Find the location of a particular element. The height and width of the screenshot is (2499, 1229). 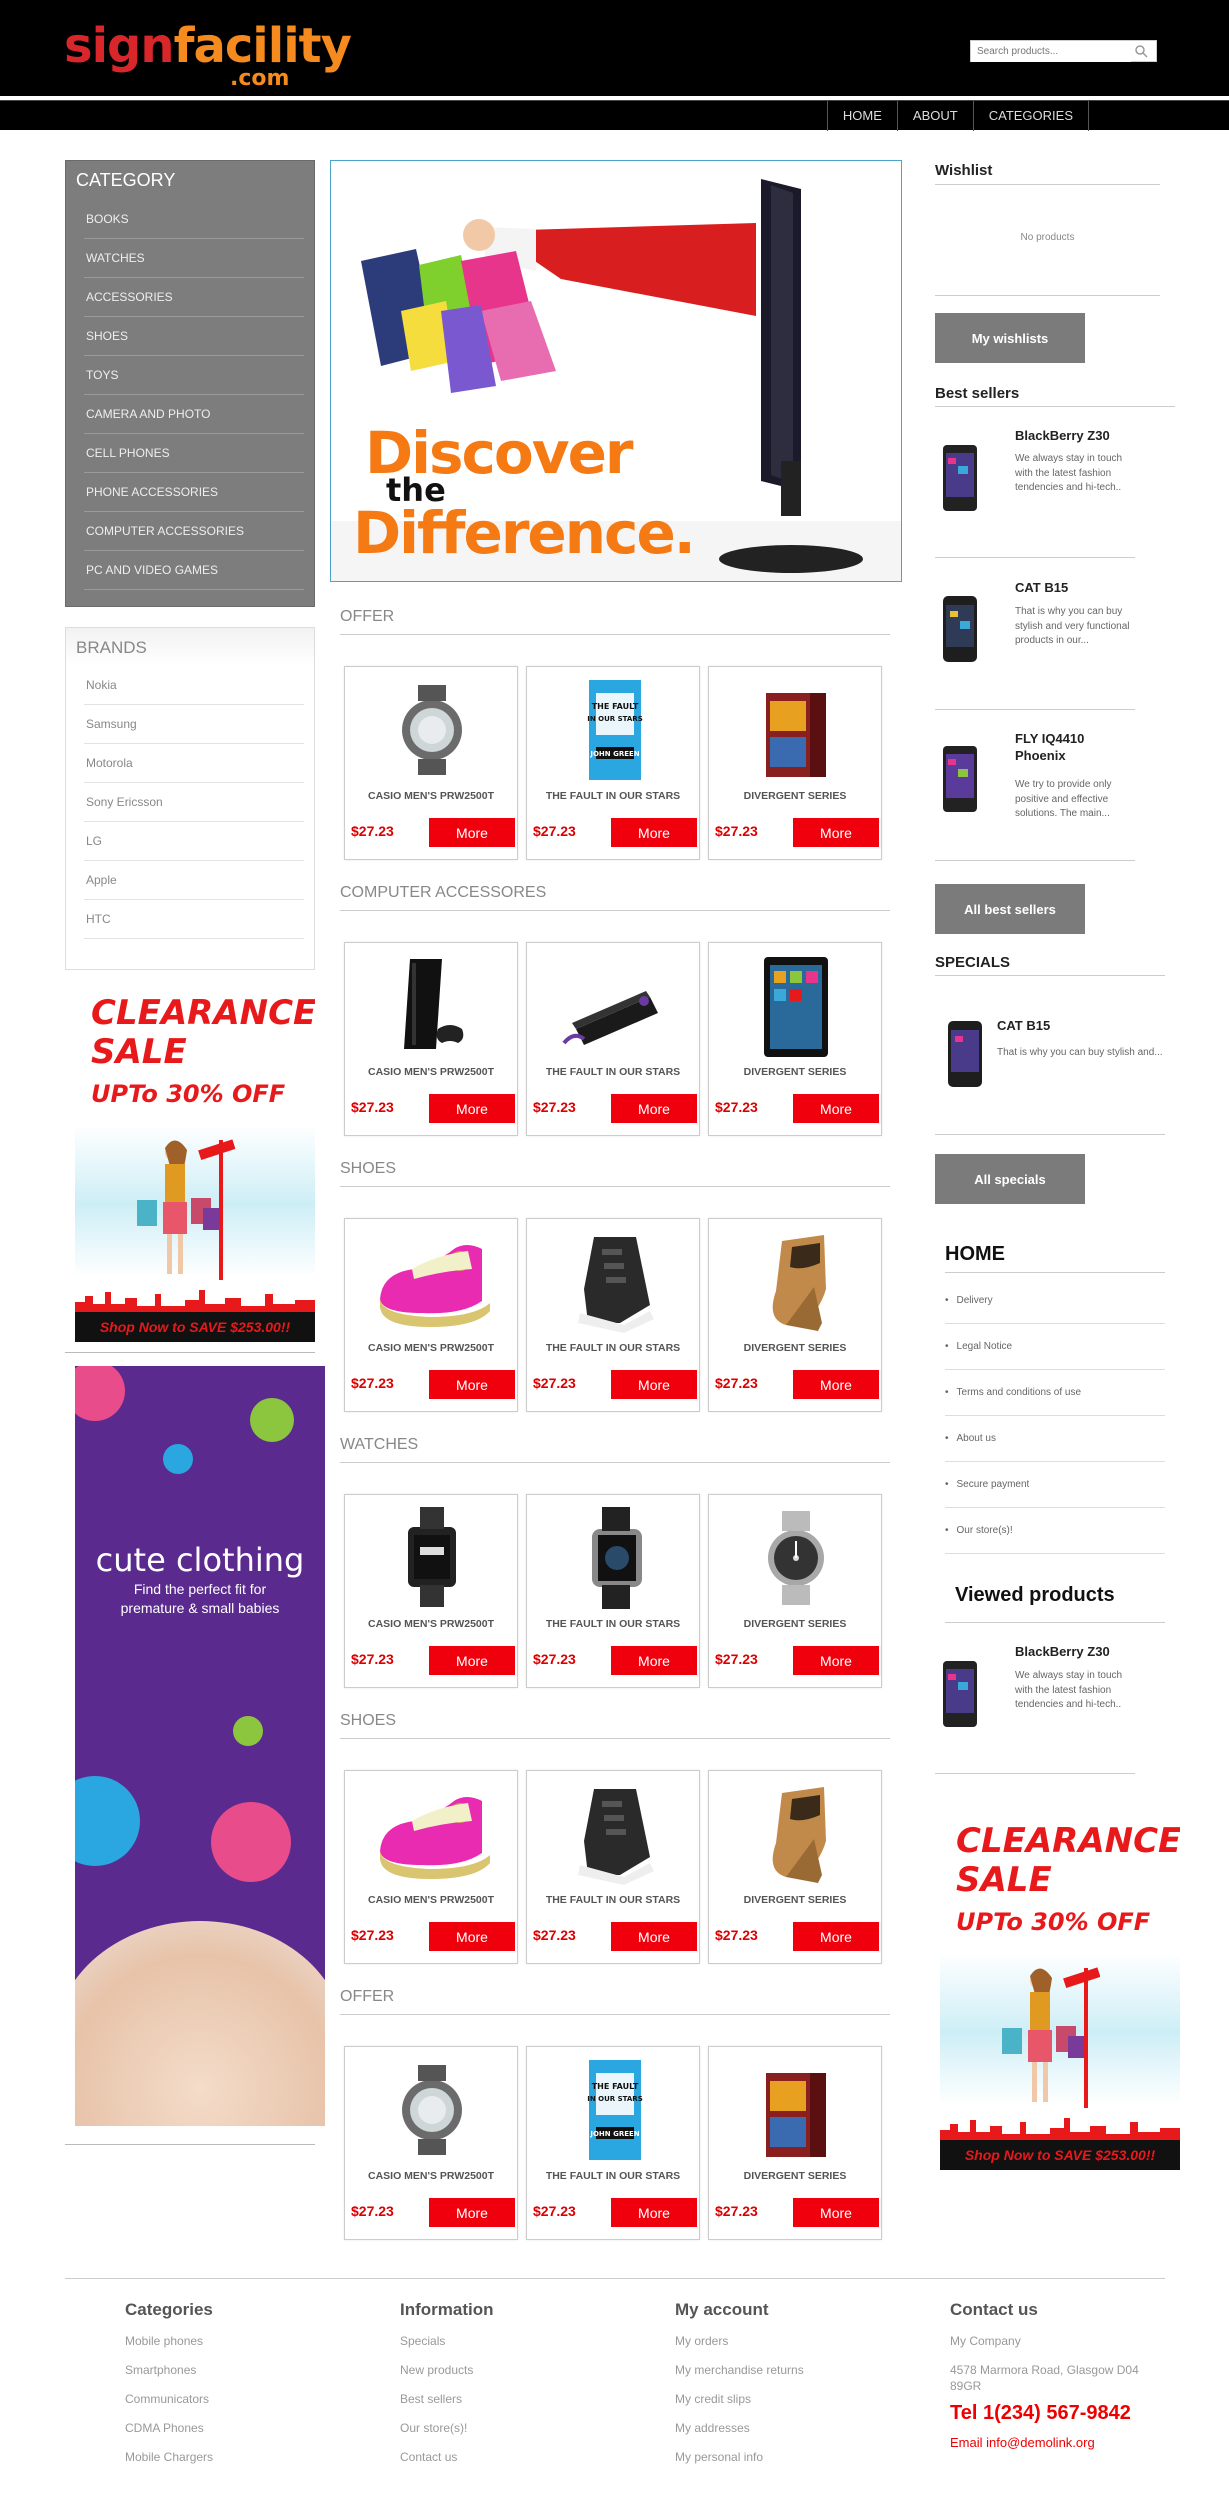

category-item-cell-phones: CELL PHONES is located at coordinates (194, 453).